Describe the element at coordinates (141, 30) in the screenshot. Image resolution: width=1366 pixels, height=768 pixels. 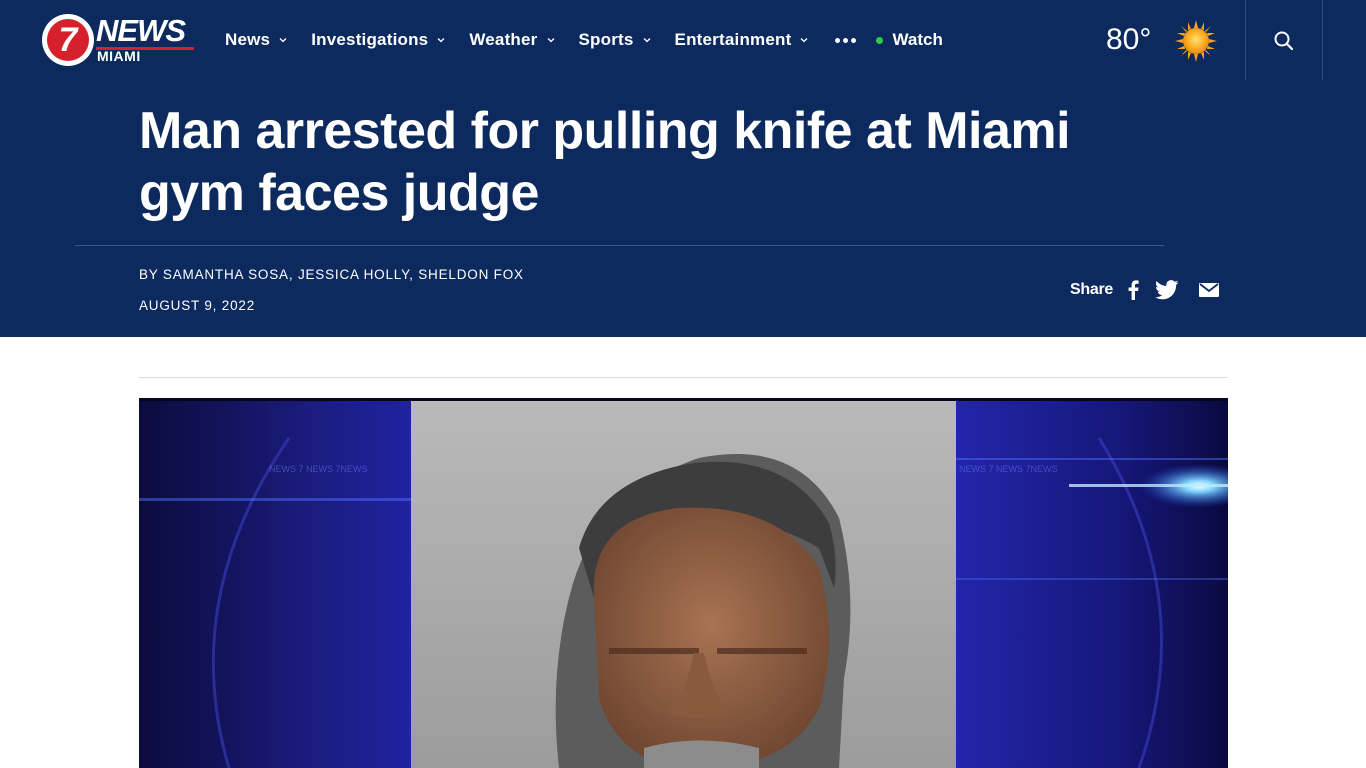
I see `logo-word: NEWS` at that location.